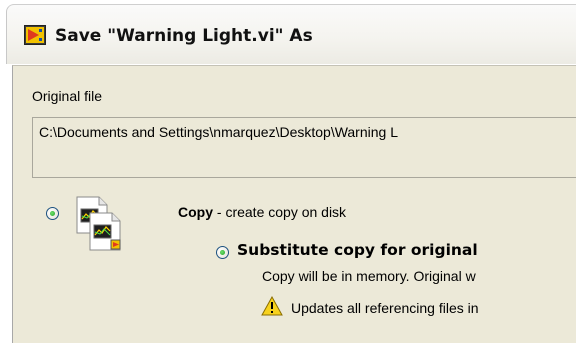 The image size is (576, 343). Describe the element at coordinates (195, 212) in the screenshot. I see `copy-option-title: Copy` at that location.